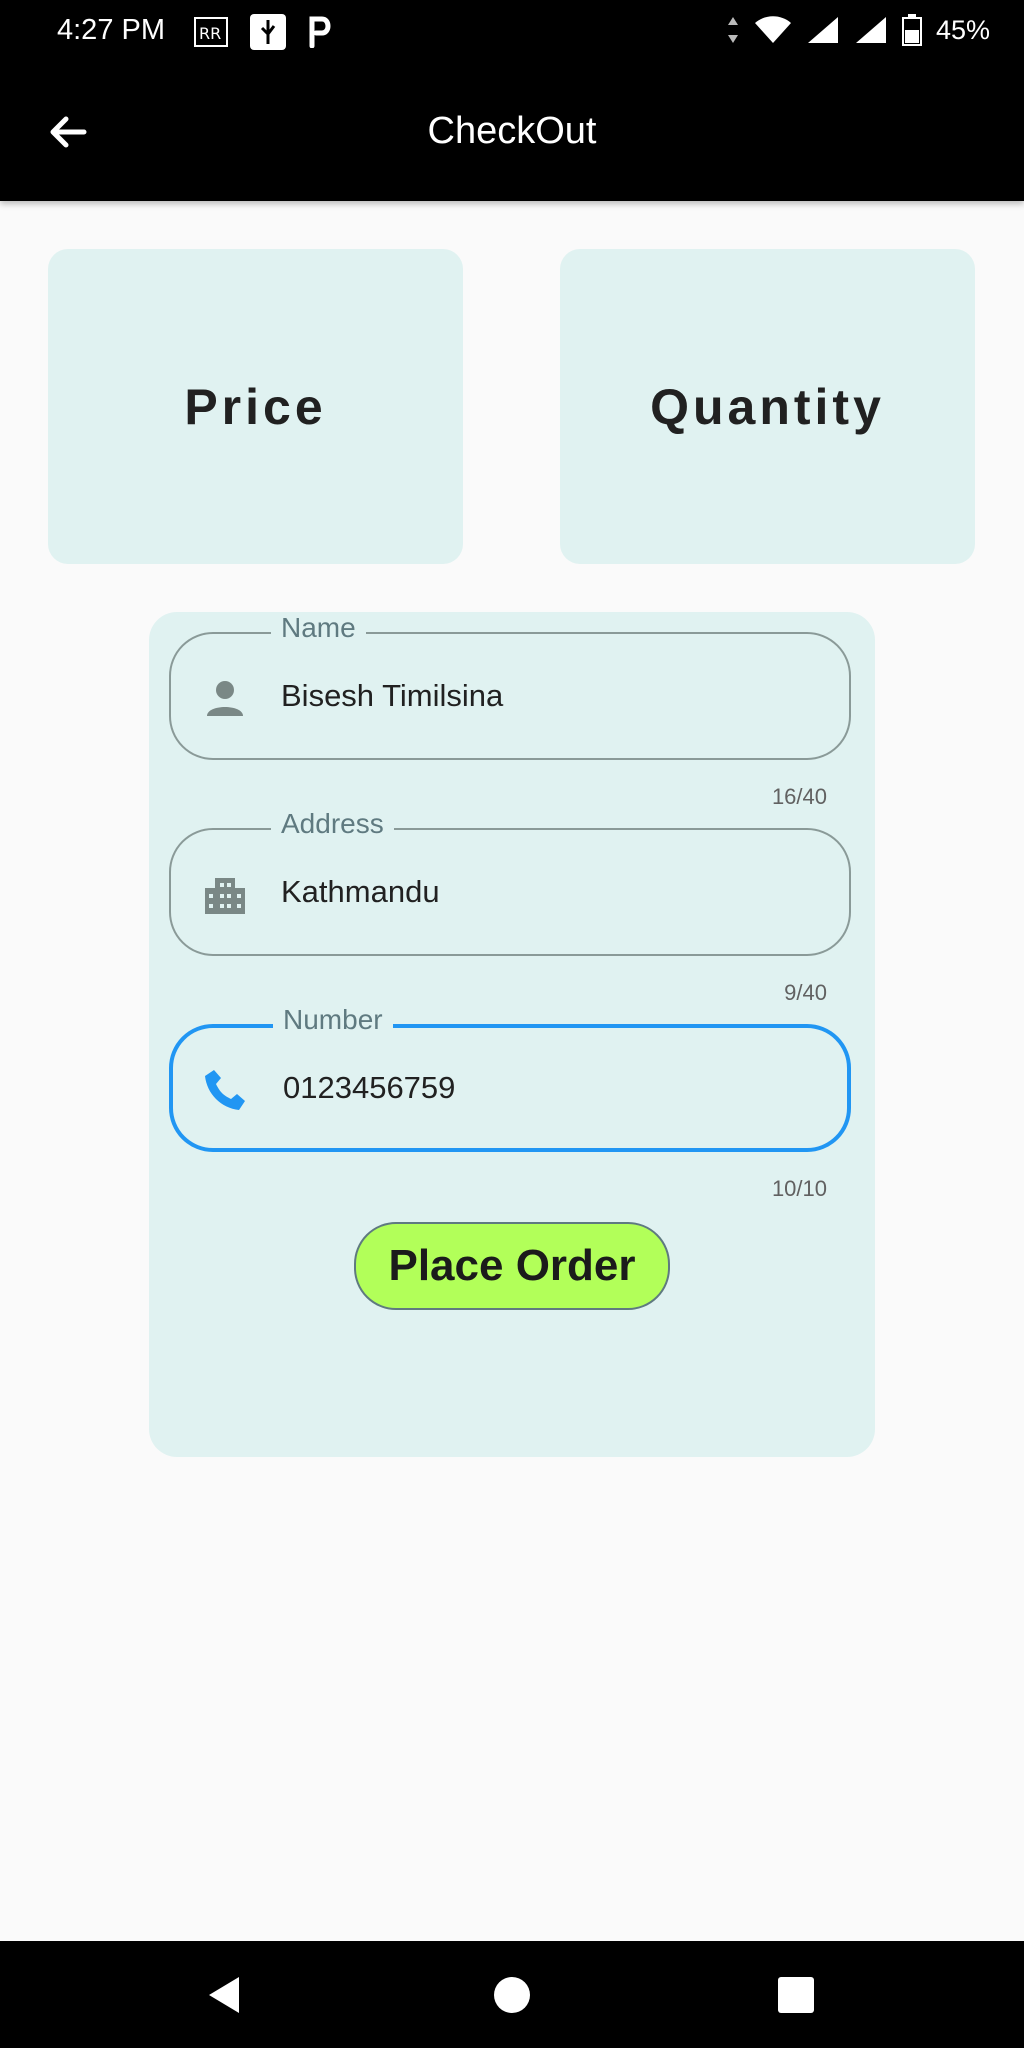 This screenshot has width=1024, height=2048. Describe the element at coordinates (225, 1090) in the screenshot. I see `phone-icon` at that location.